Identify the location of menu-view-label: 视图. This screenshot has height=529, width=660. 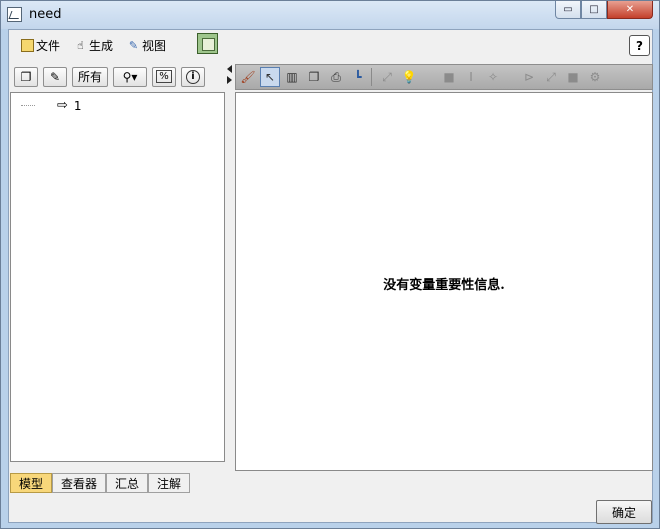
(154, 45).